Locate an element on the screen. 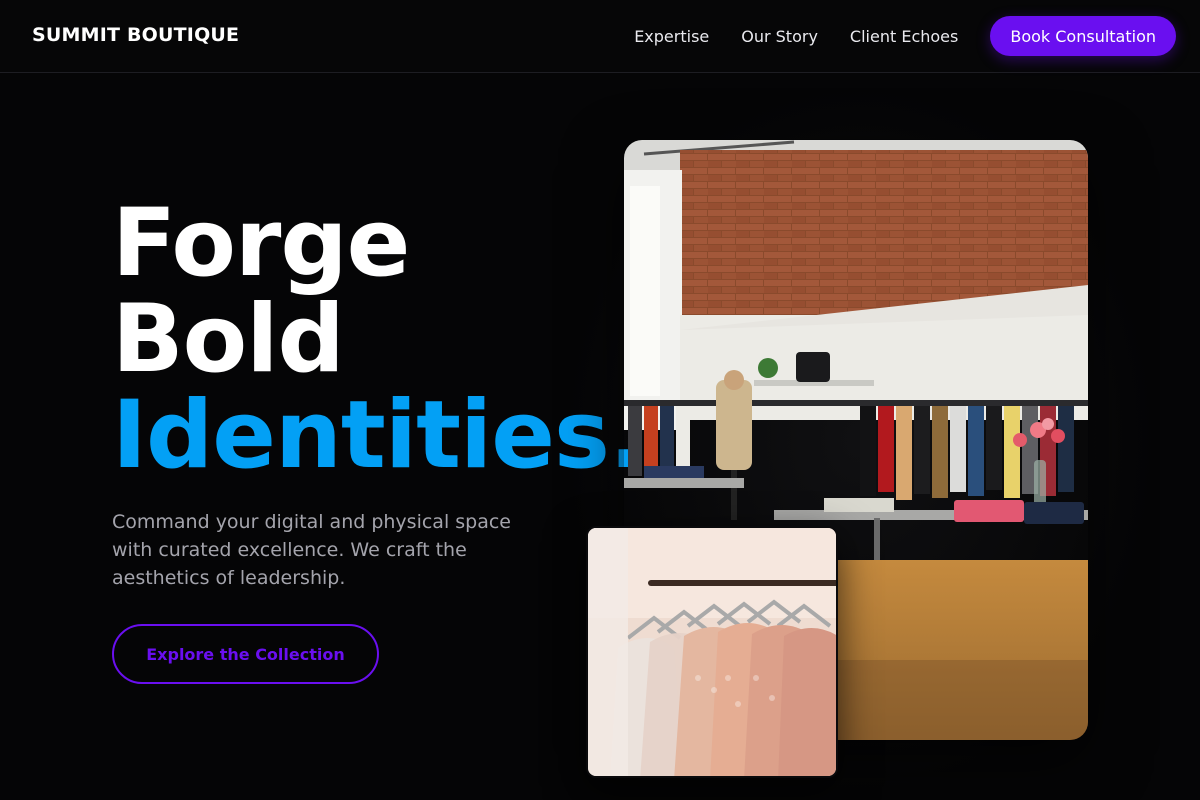 This screenshot has width=1200, height=800. dresses-rack-illustration is located at coordinates (712, 652).